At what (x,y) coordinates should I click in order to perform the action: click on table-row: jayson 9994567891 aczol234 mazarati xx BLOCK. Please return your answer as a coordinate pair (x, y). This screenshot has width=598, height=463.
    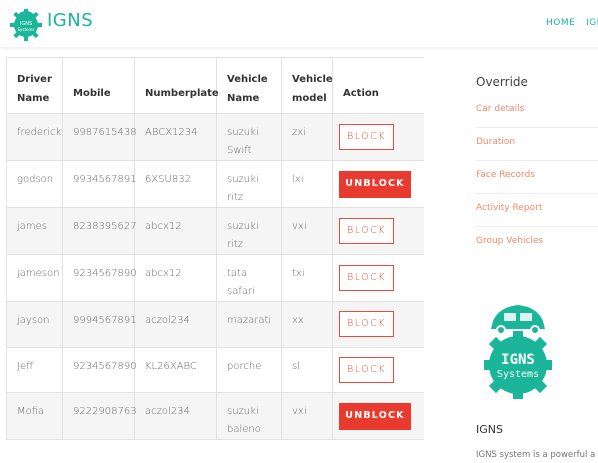
    Looking at the image, I should click on (215, 324).